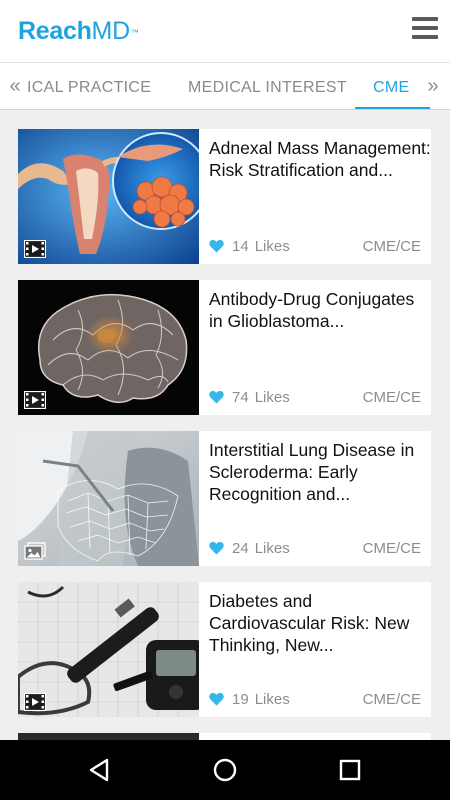  I want to click on likes-count: 74 Likes, so click(249, 397).